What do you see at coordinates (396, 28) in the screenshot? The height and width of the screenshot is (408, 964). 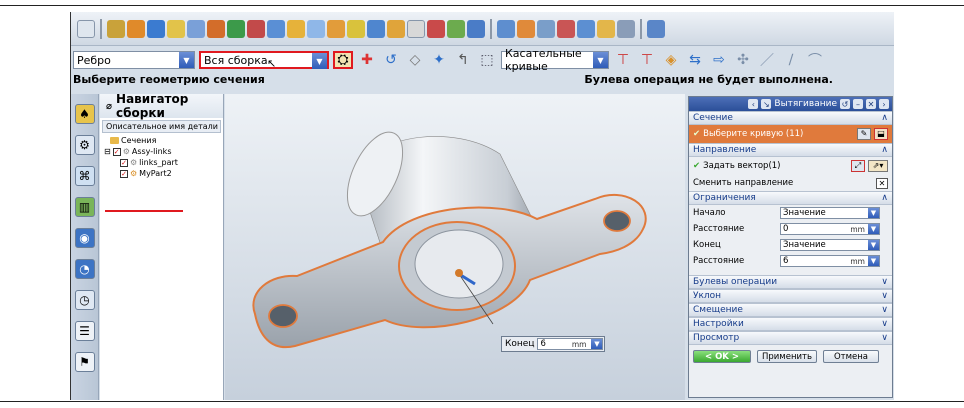 I see `chamfer-icon` at bounding box center [396, 28].